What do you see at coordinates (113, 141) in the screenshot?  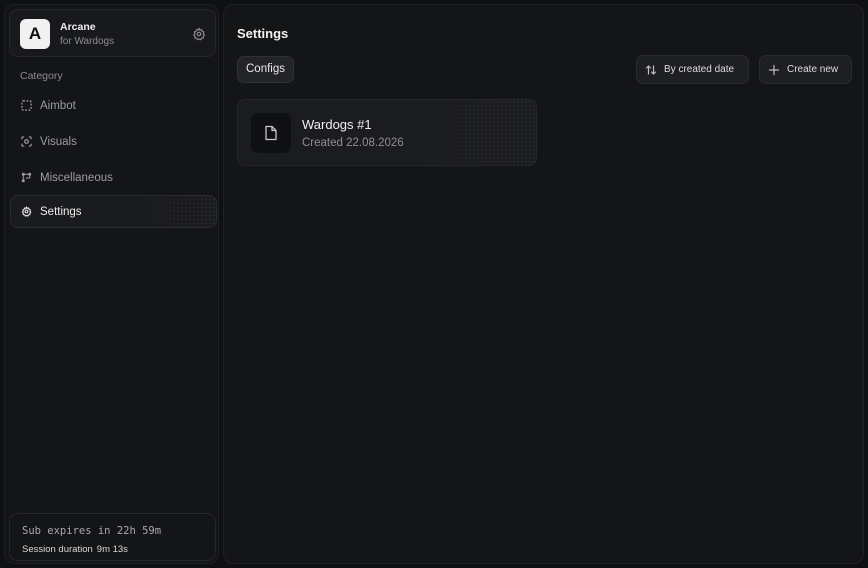 I see `sidebar-item-visuals: Visuals` at bounding box center [113, 141].